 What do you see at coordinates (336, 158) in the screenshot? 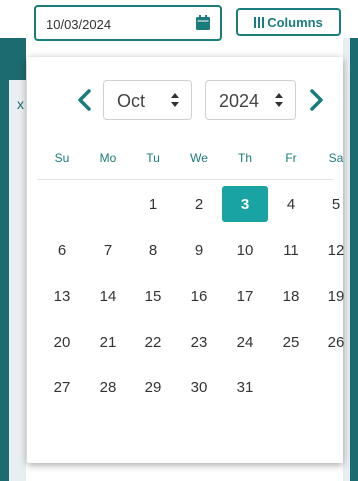
I see `weekday-label: Sa` at bounding box center [336, 158].